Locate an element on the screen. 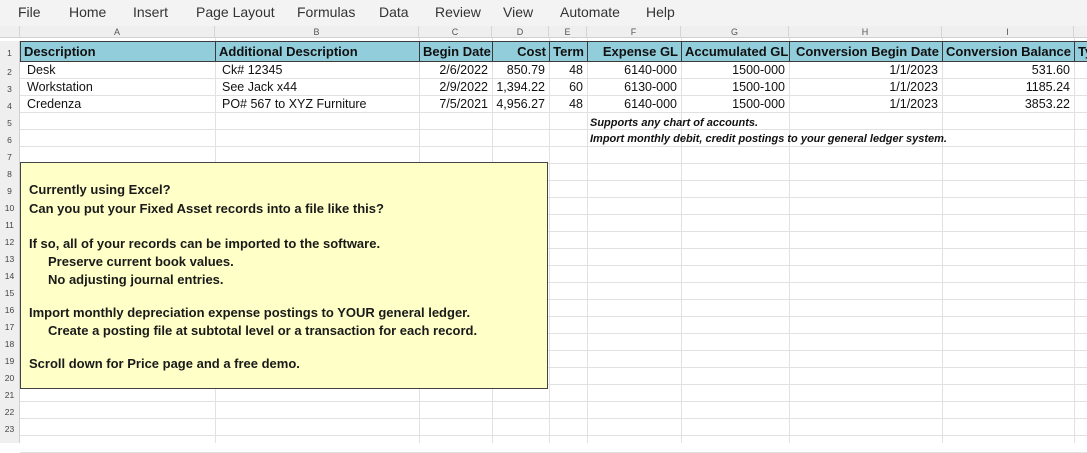  row-header: 3 is located at coordinates (10, 87).